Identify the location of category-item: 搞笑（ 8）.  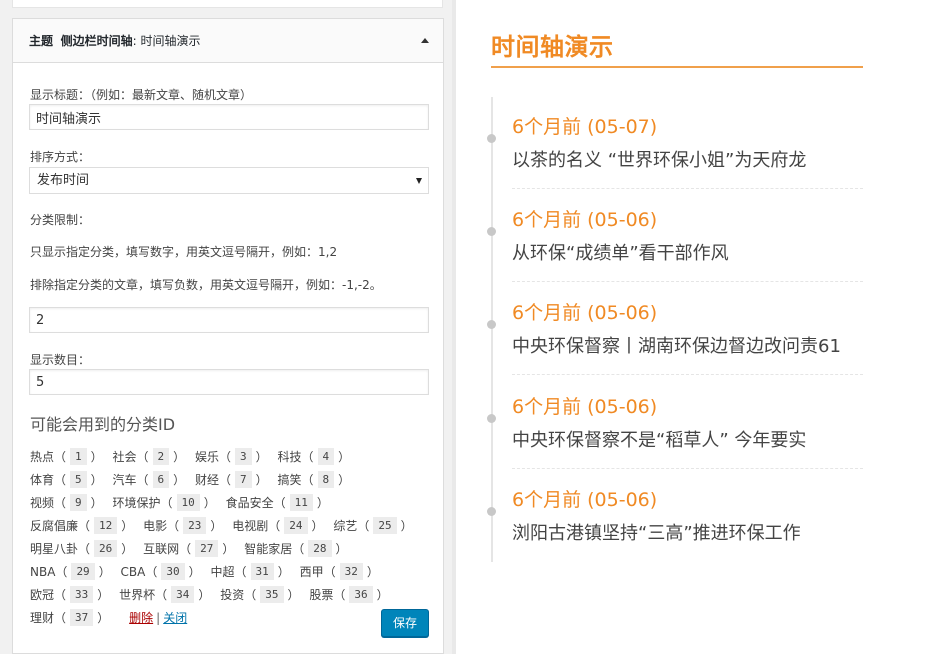
(314, 479).